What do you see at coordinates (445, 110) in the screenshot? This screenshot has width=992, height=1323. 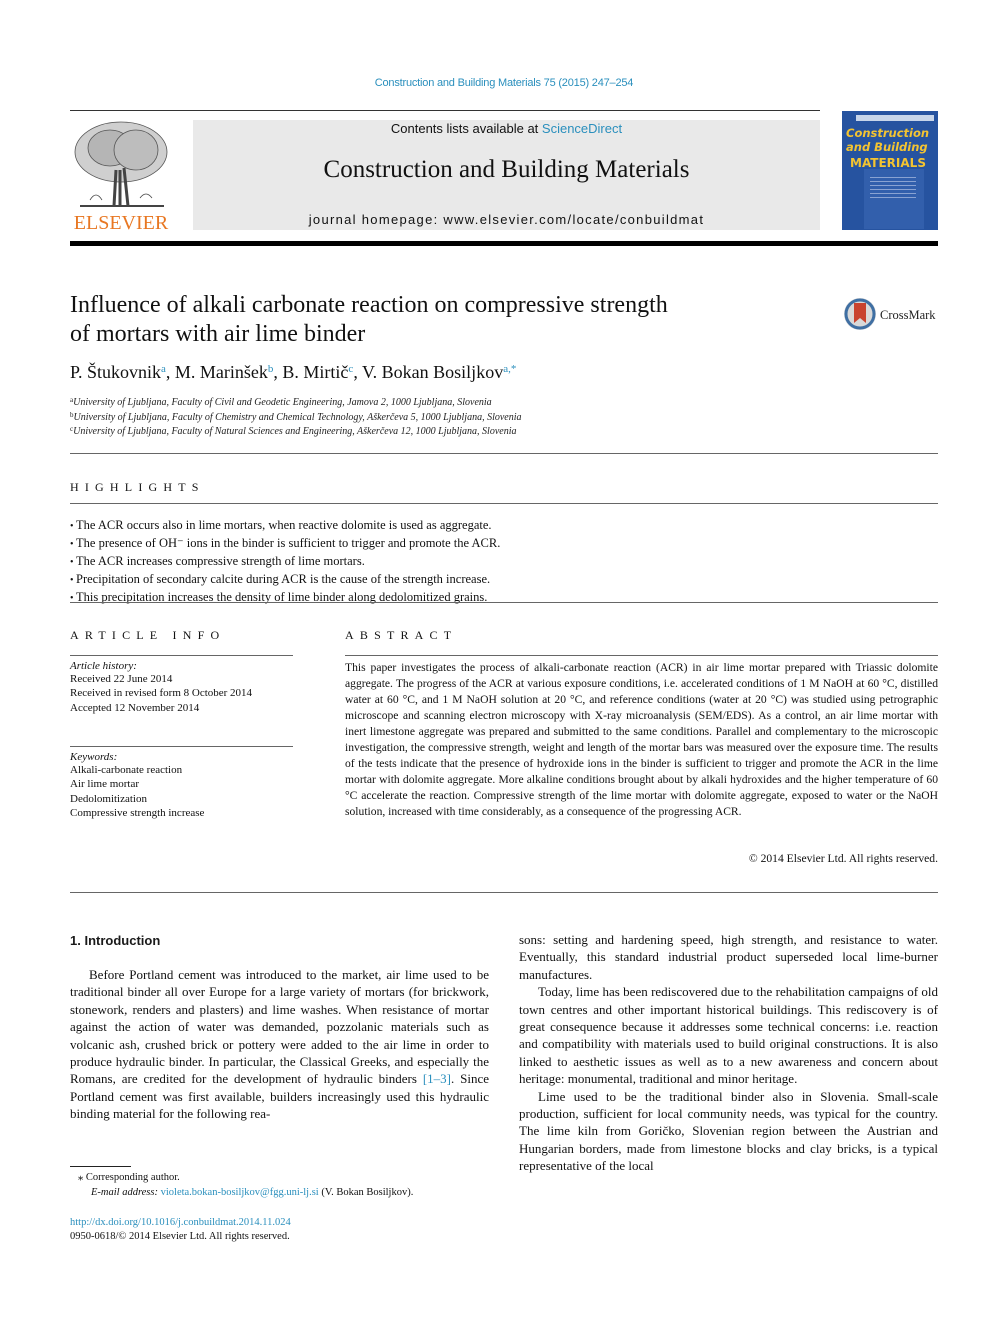 I see `header-rule` at bounding box center [445, 110].